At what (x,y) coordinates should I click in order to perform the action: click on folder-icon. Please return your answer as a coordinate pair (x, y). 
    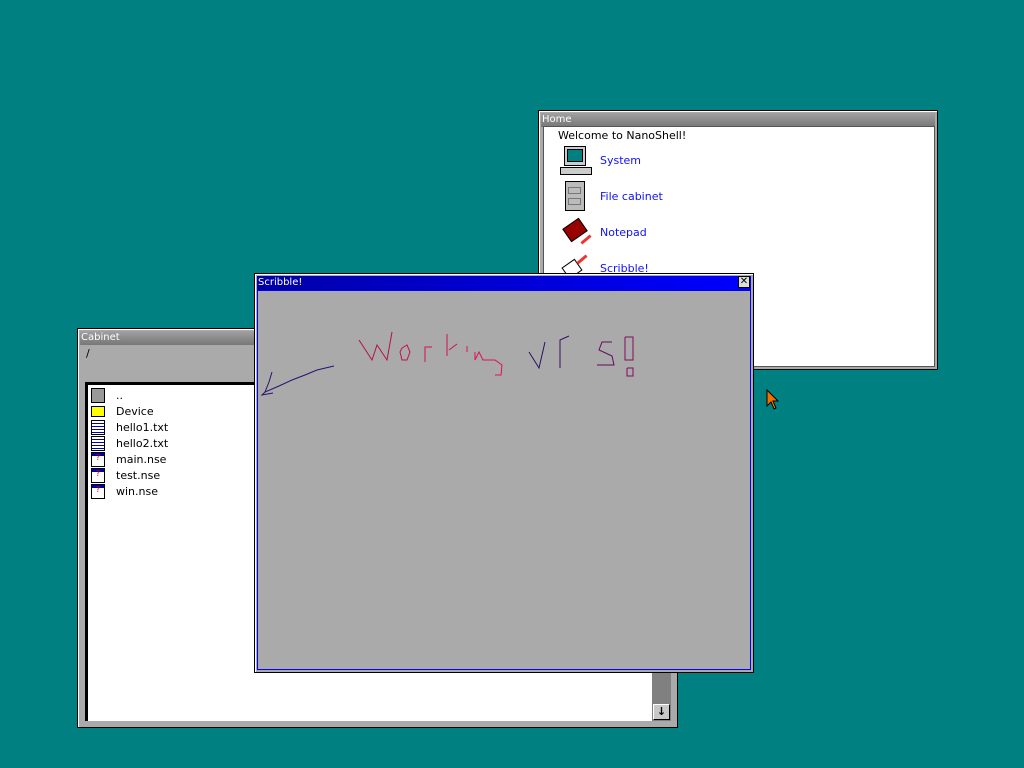
    Looking at the image, I should click on (98, 411).